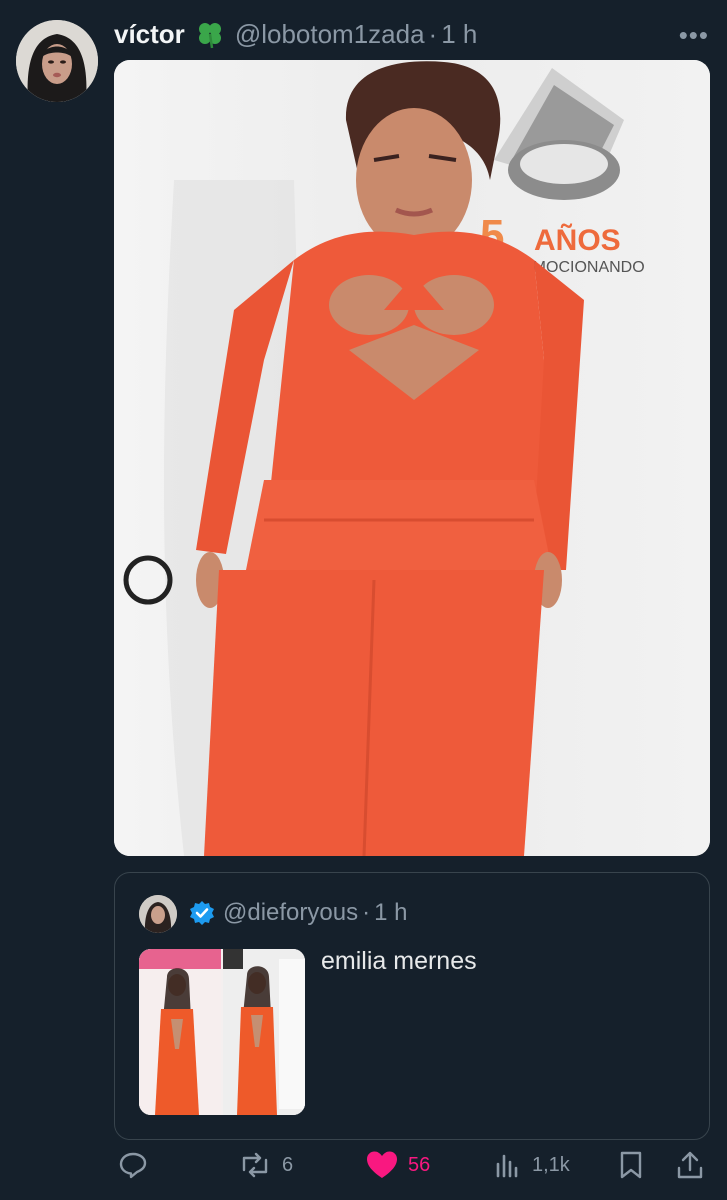  Describe the element at coordinates (222, 1032) in the screenshot. I see `quoted-media-thumbnail` at that location.